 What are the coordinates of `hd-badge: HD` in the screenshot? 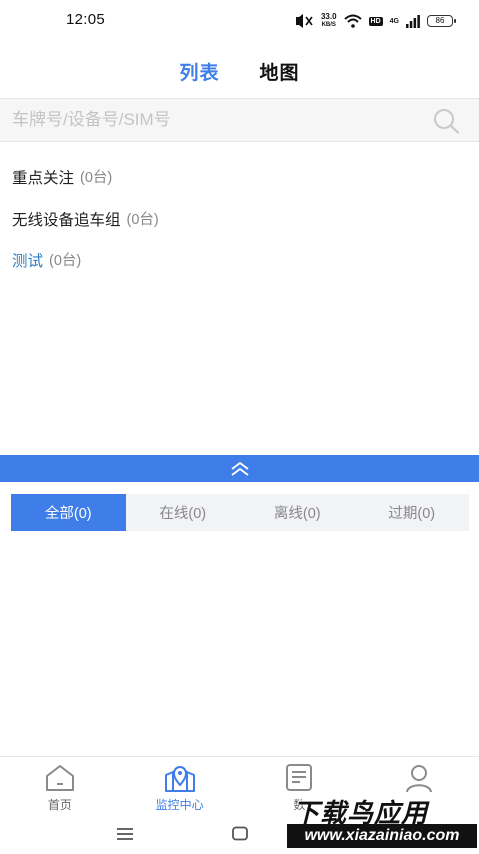 It's located at (375, 21).